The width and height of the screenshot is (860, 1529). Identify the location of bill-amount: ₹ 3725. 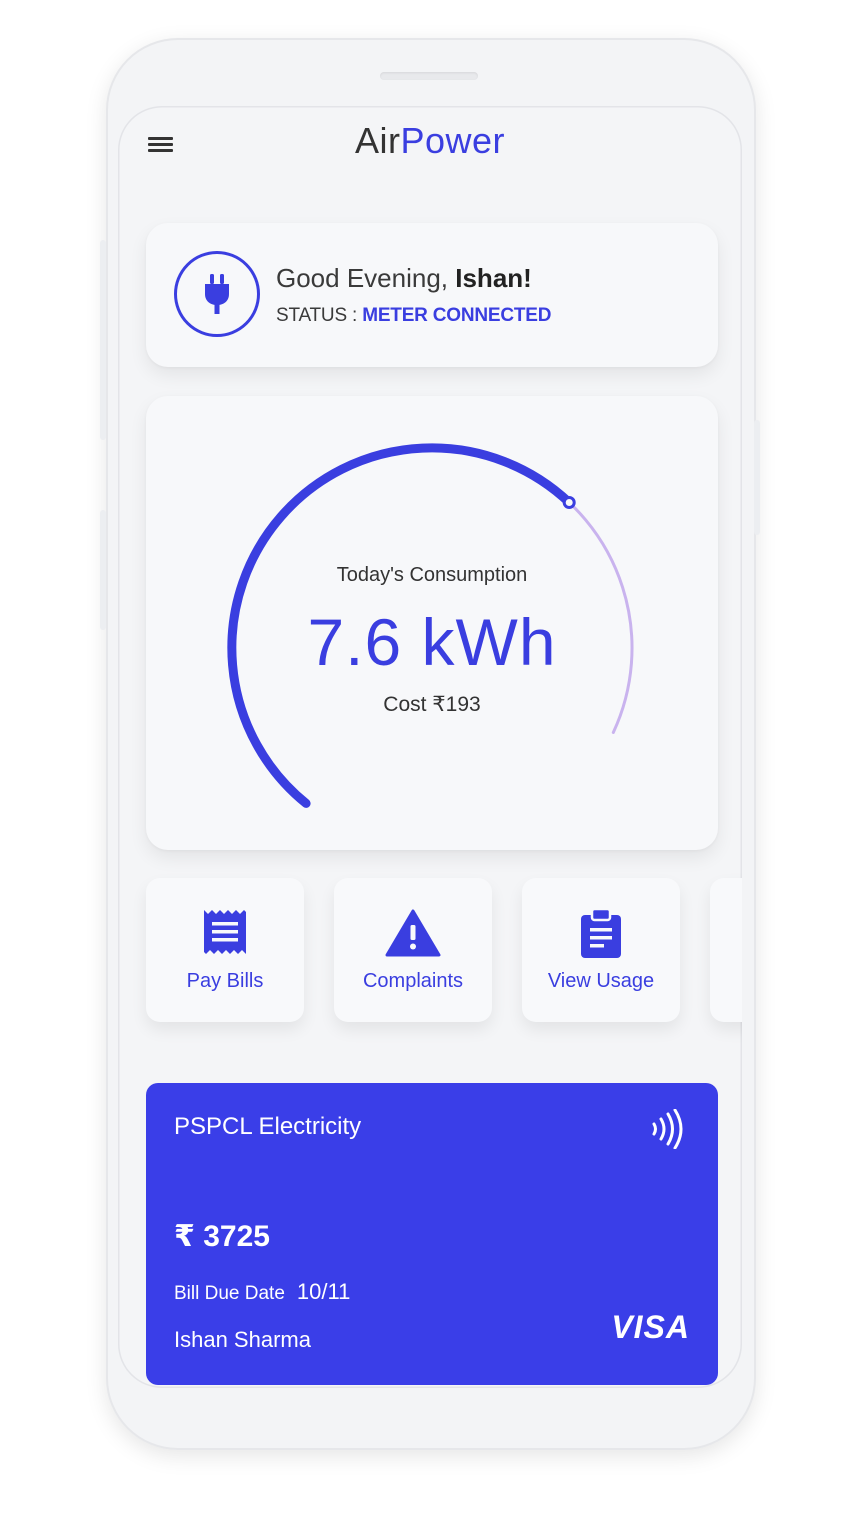
(222, 1236).